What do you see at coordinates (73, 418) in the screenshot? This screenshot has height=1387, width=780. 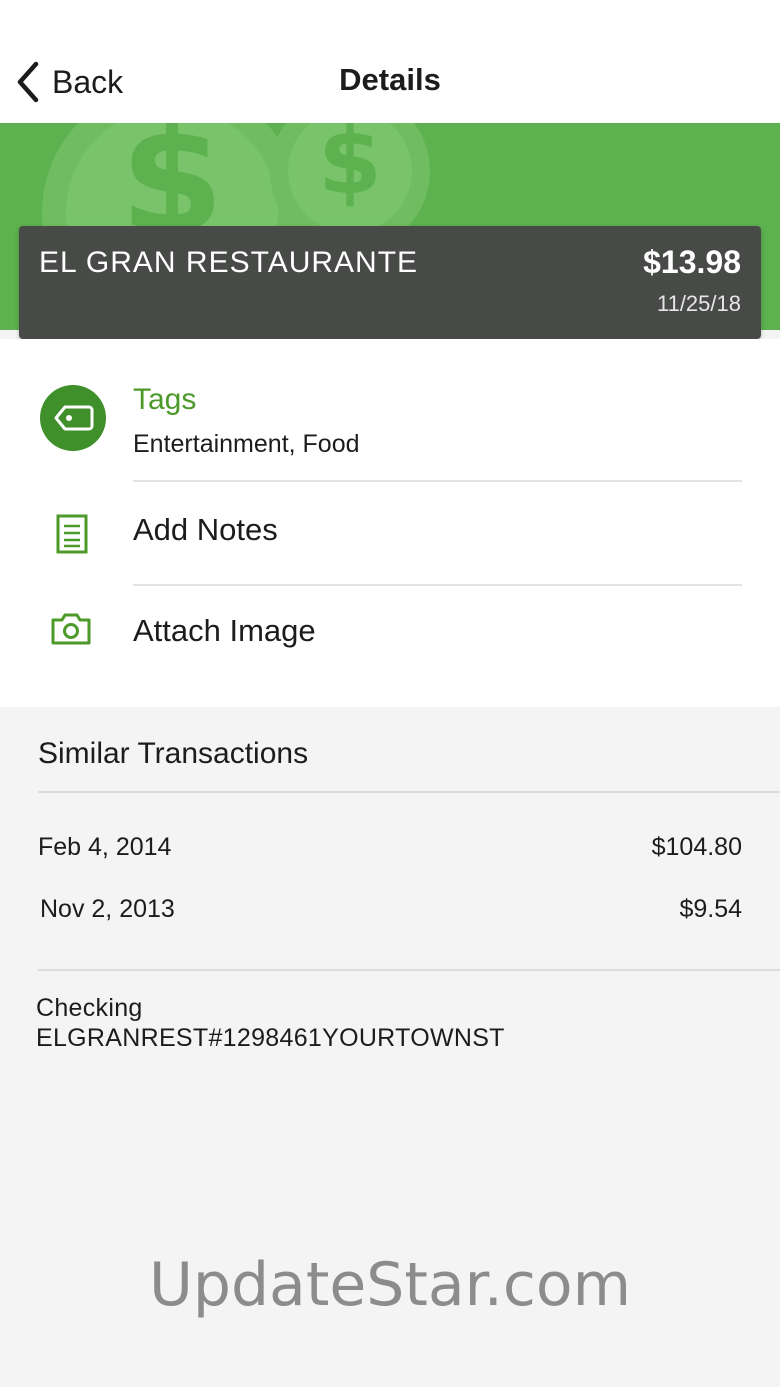 I see `tag-icon` at bounding box center [73, 418].